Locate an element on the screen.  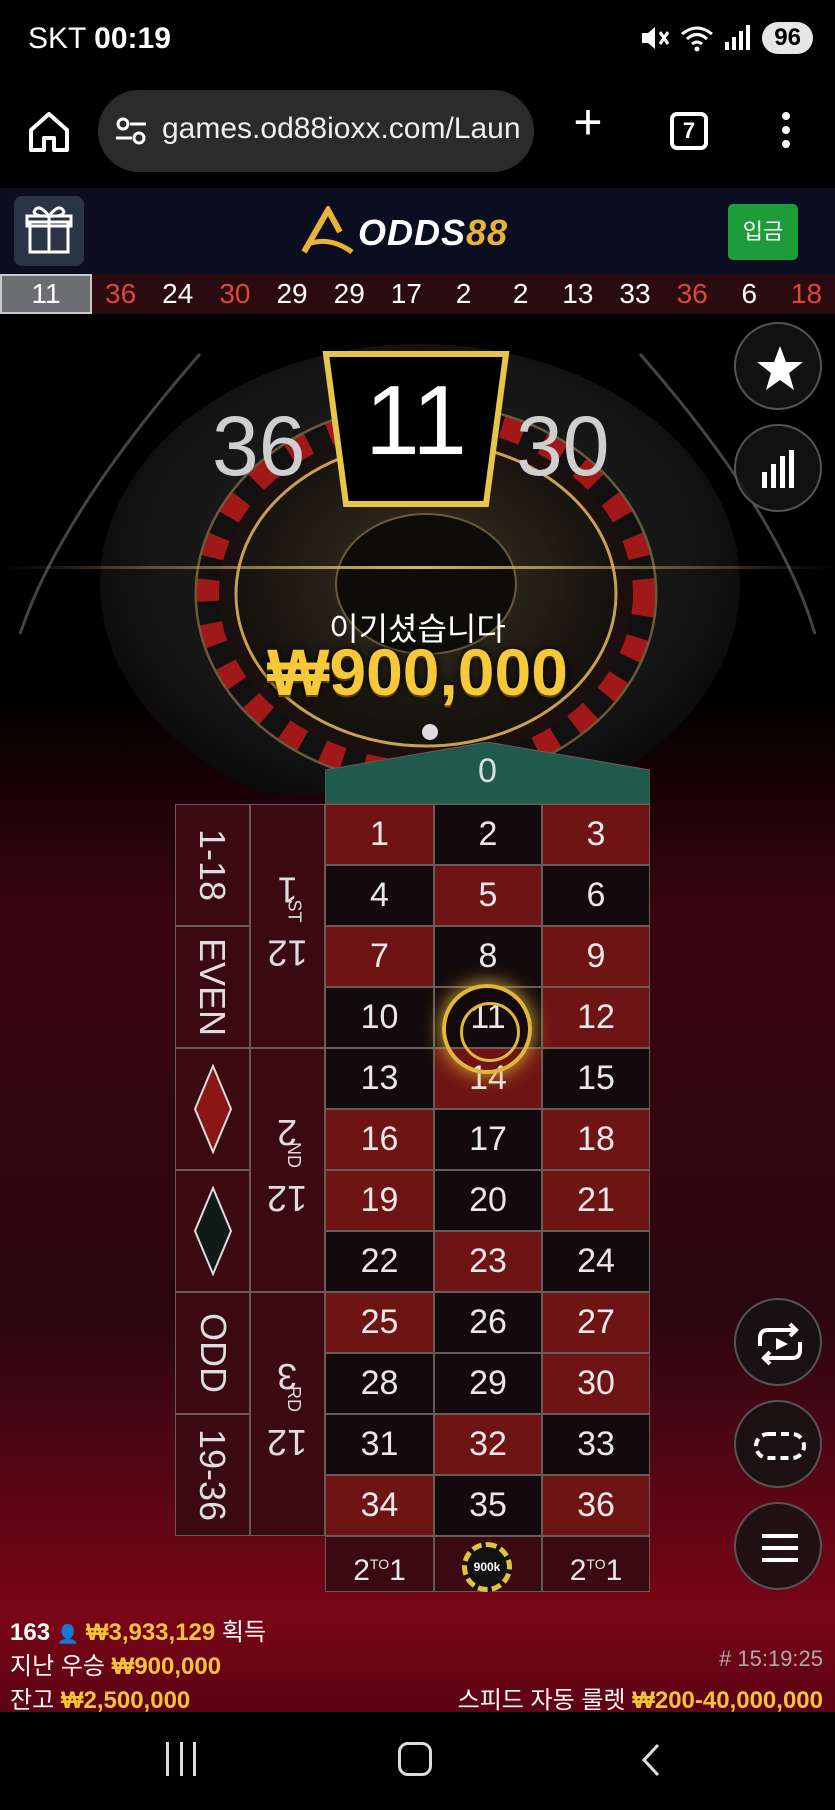
bet-limits: ₩200-40,000,000 is located at coordinates (727, 1700).